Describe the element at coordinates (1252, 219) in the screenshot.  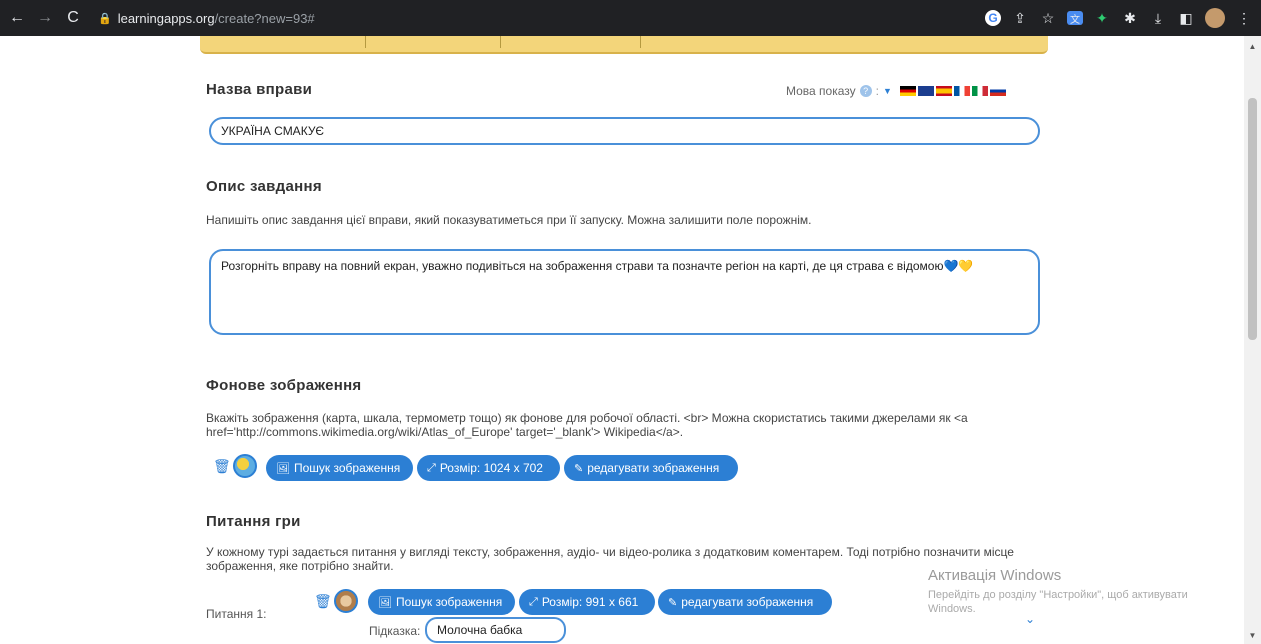
I see `scroll-thumb` at that location.